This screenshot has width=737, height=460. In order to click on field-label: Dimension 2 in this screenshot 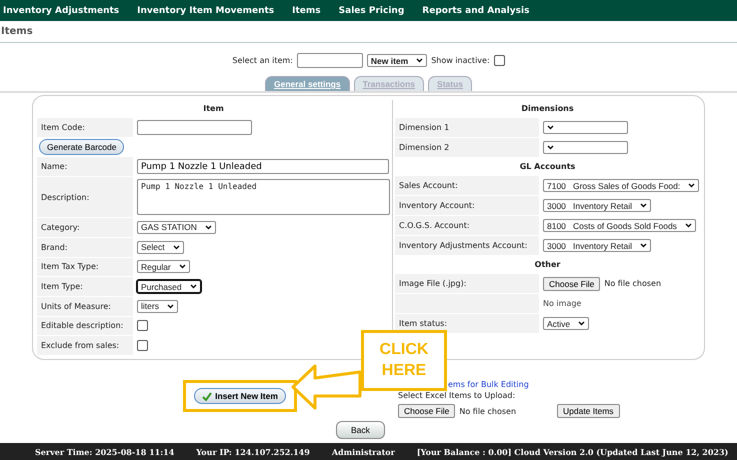, I will do `click(467, 147)`.